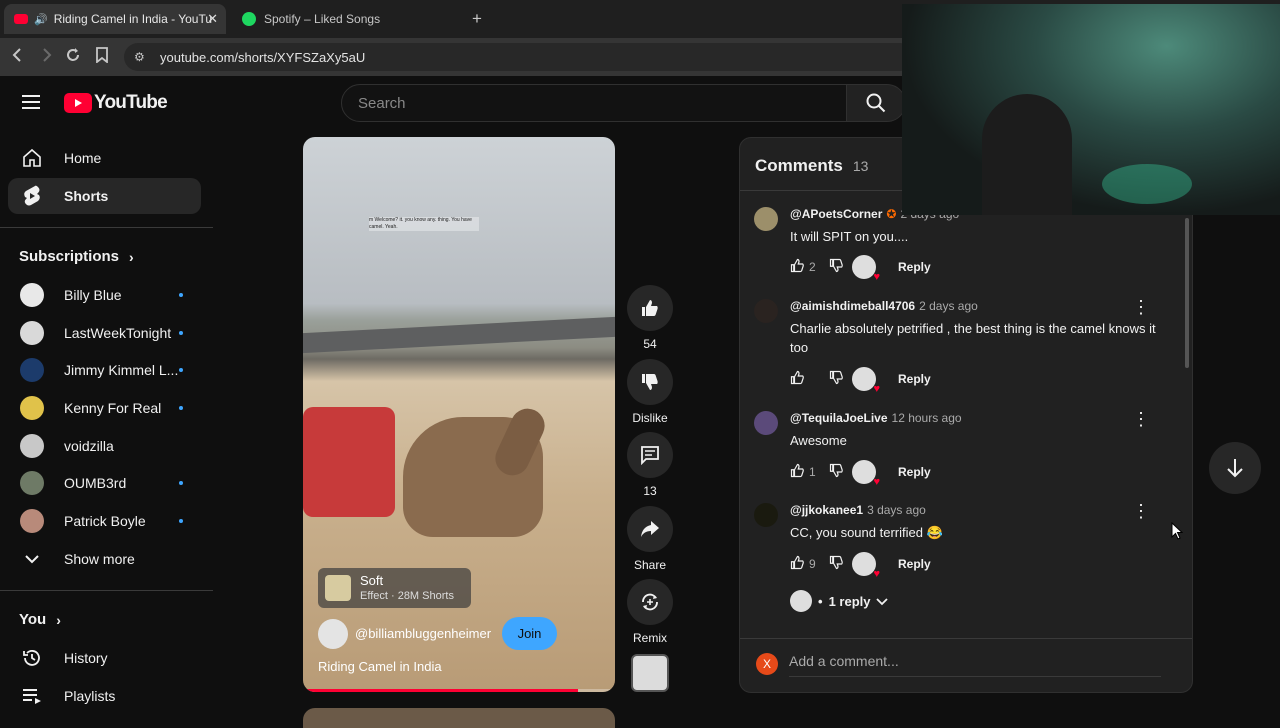 The height and width of the screenshot is (728, 1280). I want to click on back-icon, so click(18, 57).